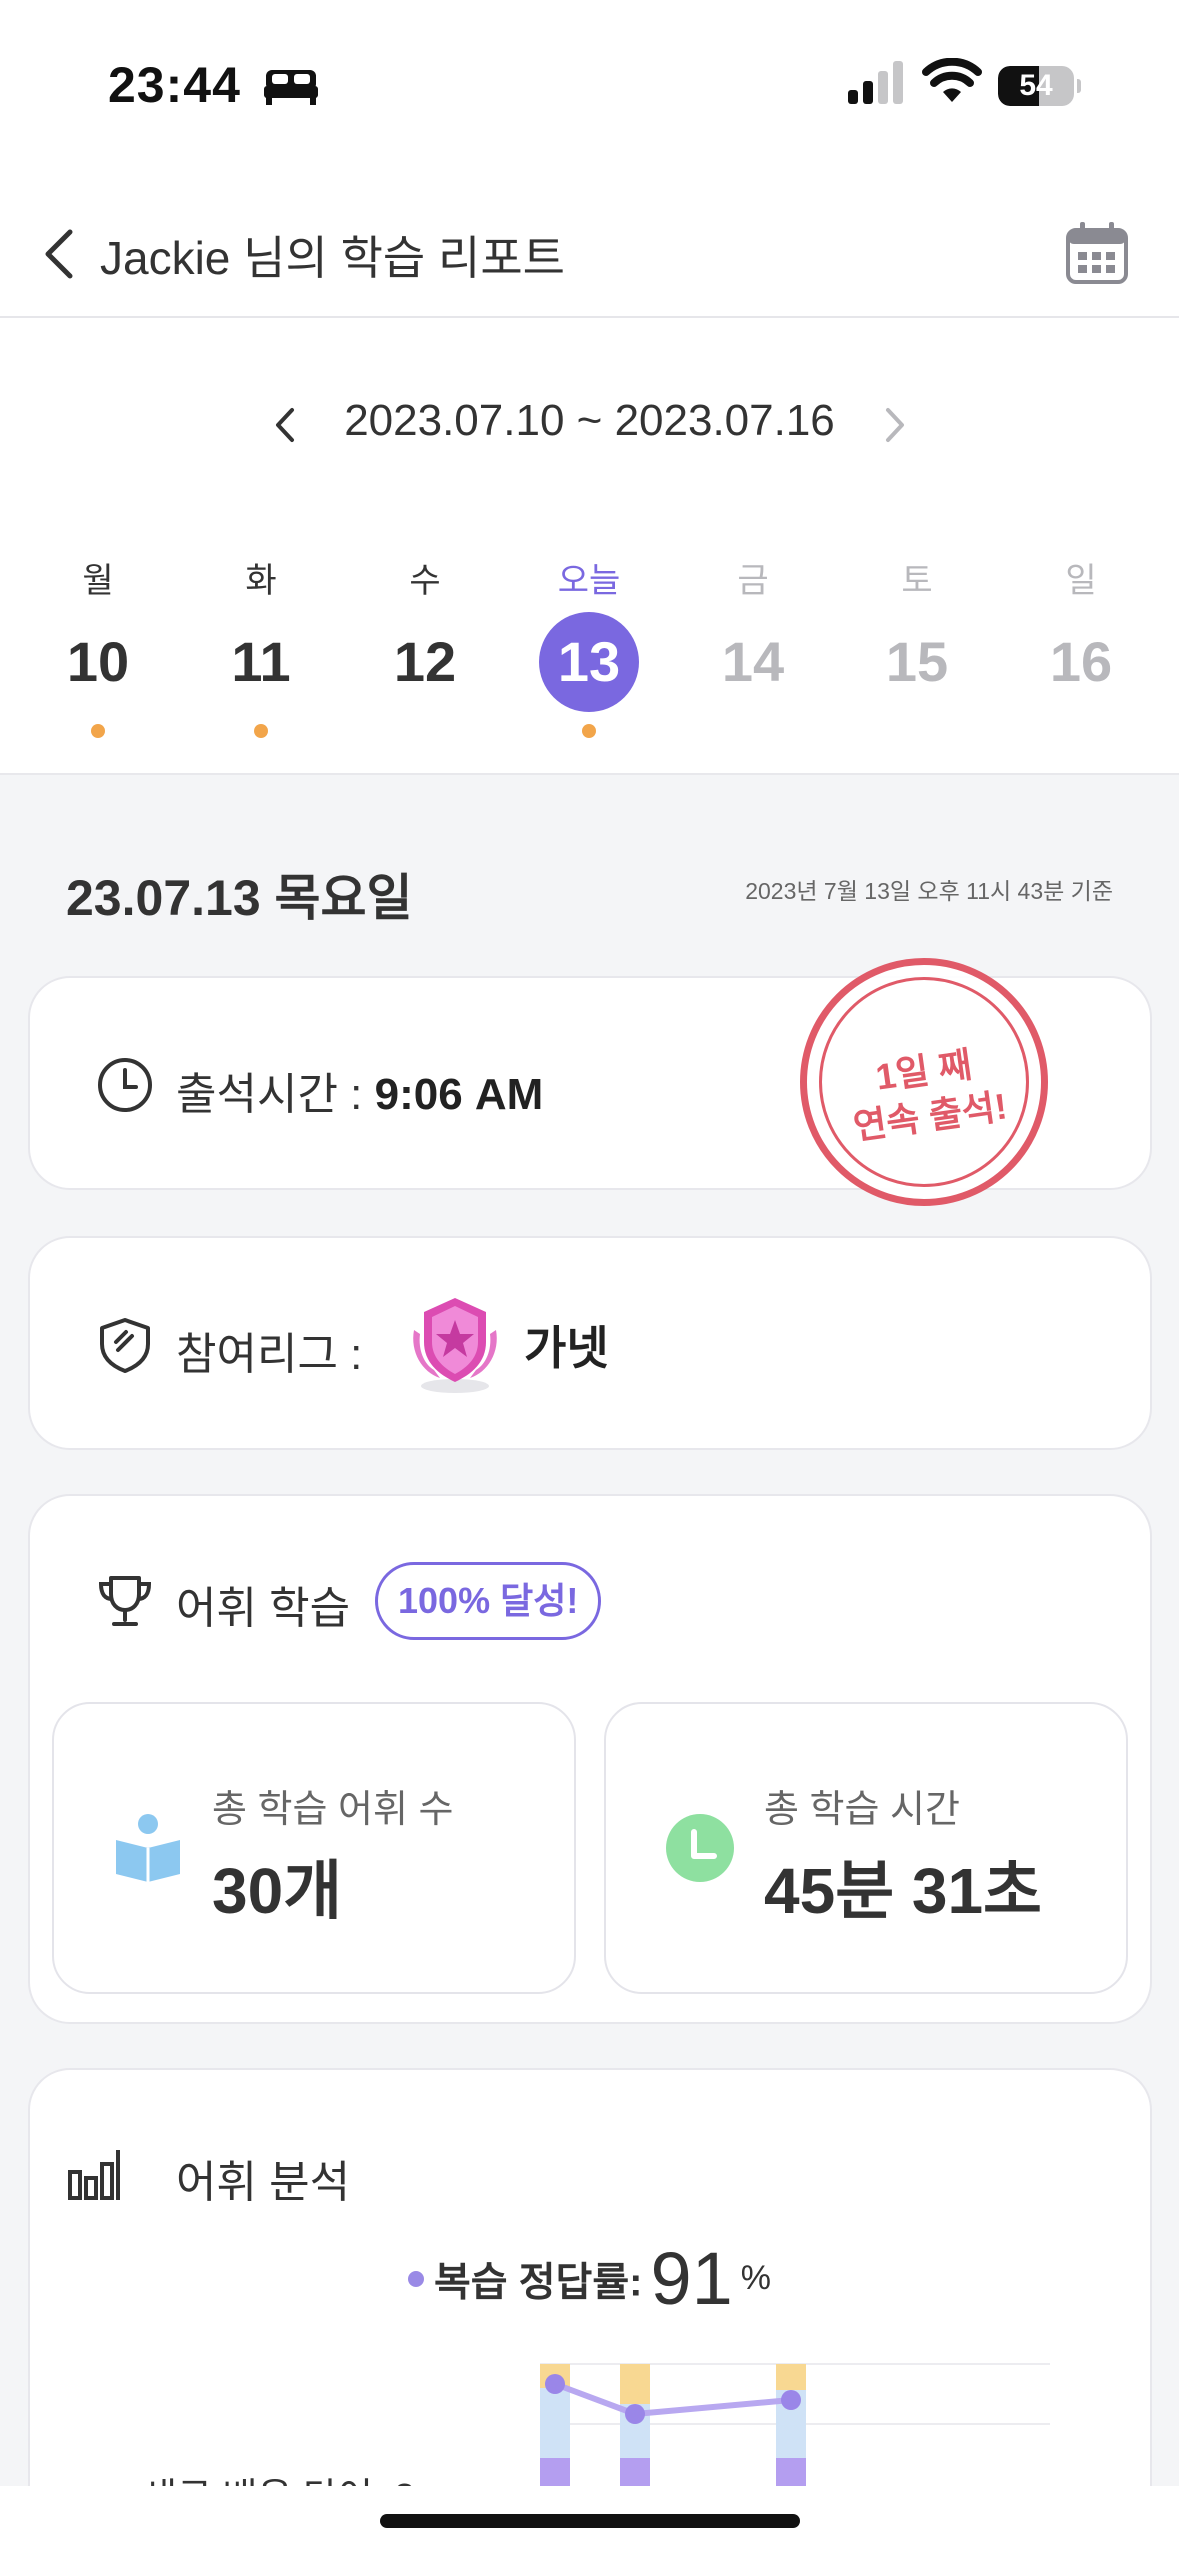 The image size is (1179, 2556). I want to click on streak-stamp: 1일 째 연속 출석!, so click(924, 1082).